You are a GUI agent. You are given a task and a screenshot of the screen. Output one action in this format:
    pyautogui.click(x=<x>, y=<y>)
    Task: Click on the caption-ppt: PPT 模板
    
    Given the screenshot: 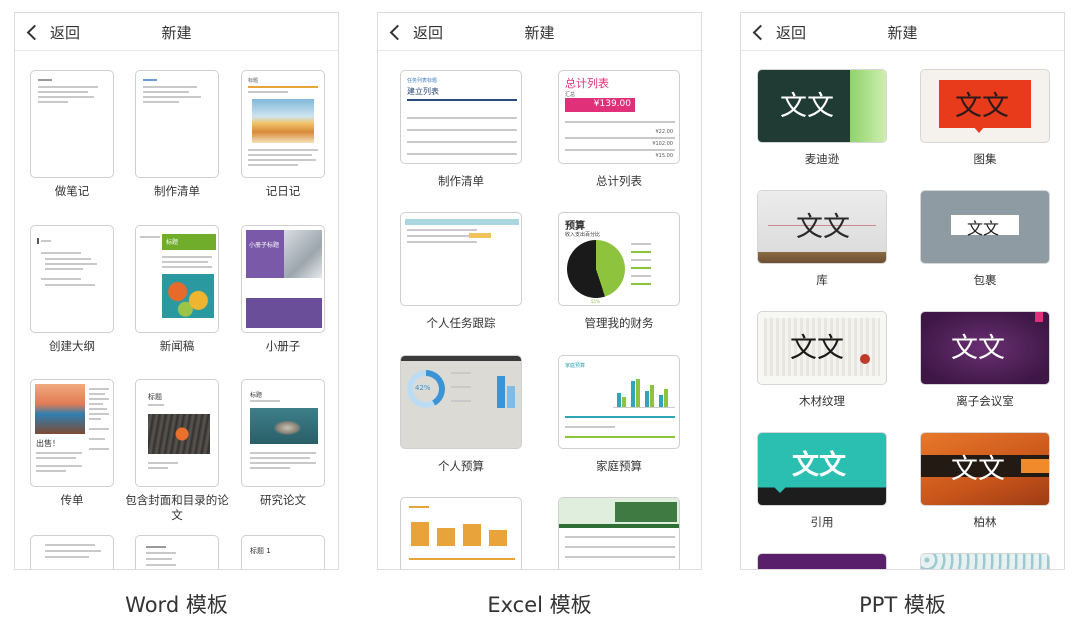 What is the action you would take?
    pyautogui.click(x=902, y=605)
    